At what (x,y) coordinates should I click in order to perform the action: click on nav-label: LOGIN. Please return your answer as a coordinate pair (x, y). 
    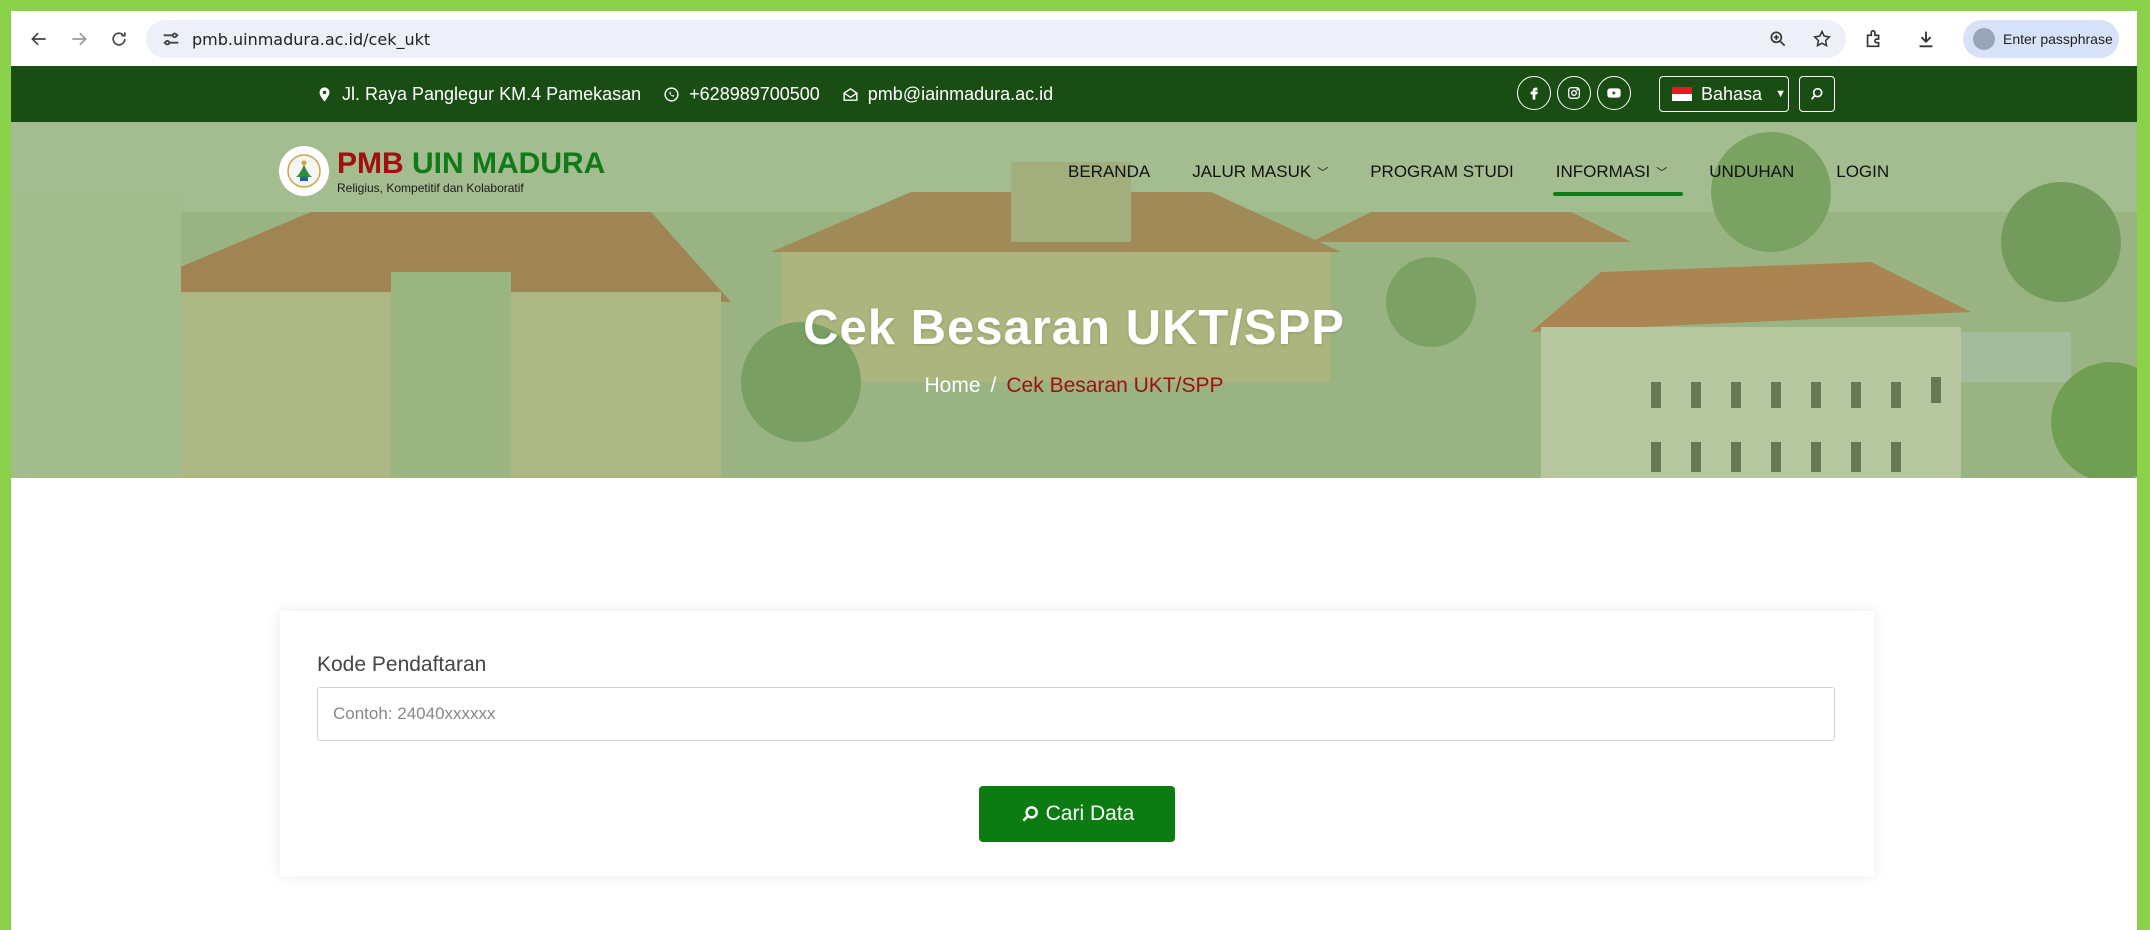
    Looking at the image, I should click on (1863, 171).